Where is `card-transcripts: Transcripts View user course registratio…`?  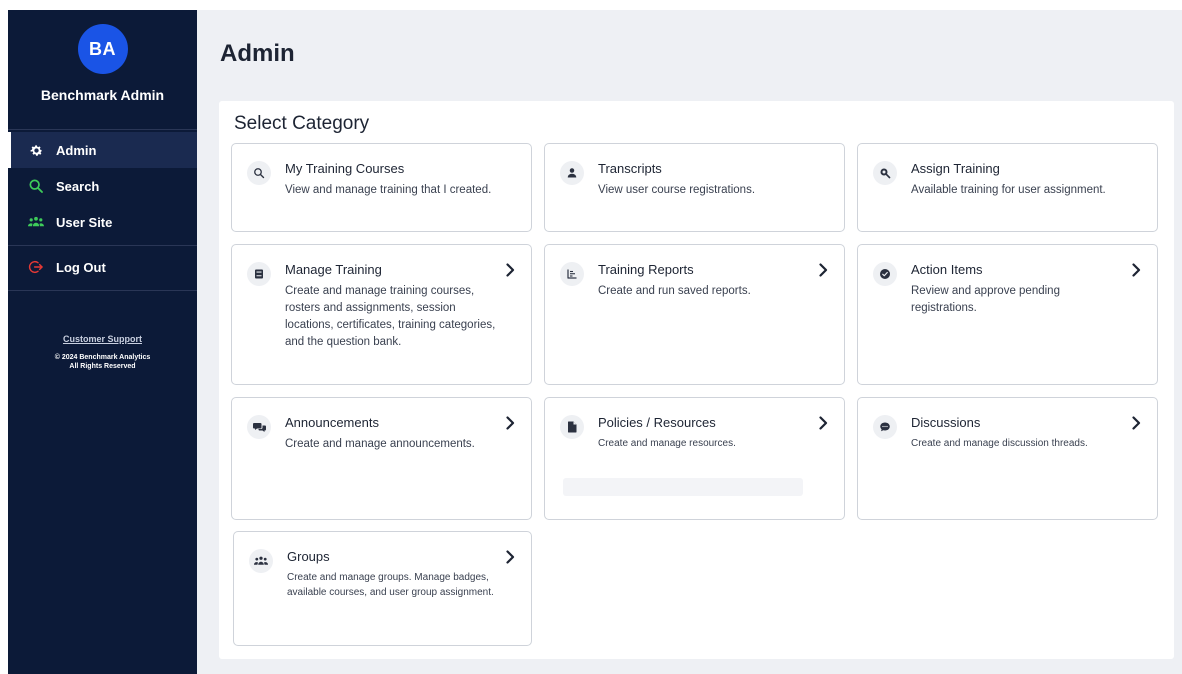
card-transcripts: Transcripts View user course registratio… is located at coordinates (694, 187).